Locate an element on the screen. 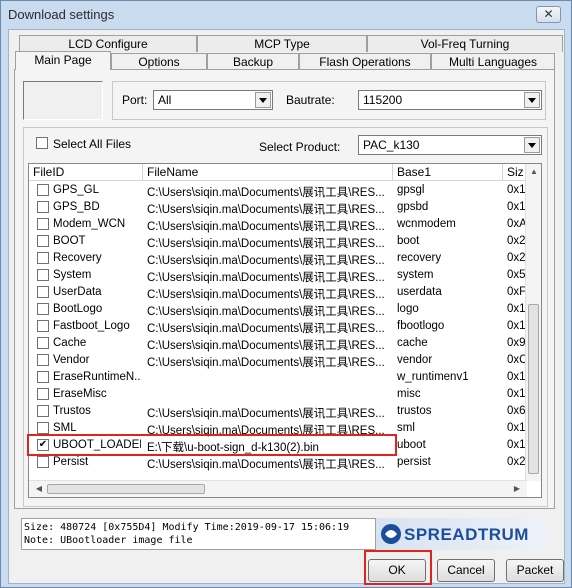 The width and height of the screenshot is (572, 588). tab-multi-languages: Multi Languages is located at coordinates (493, 61).